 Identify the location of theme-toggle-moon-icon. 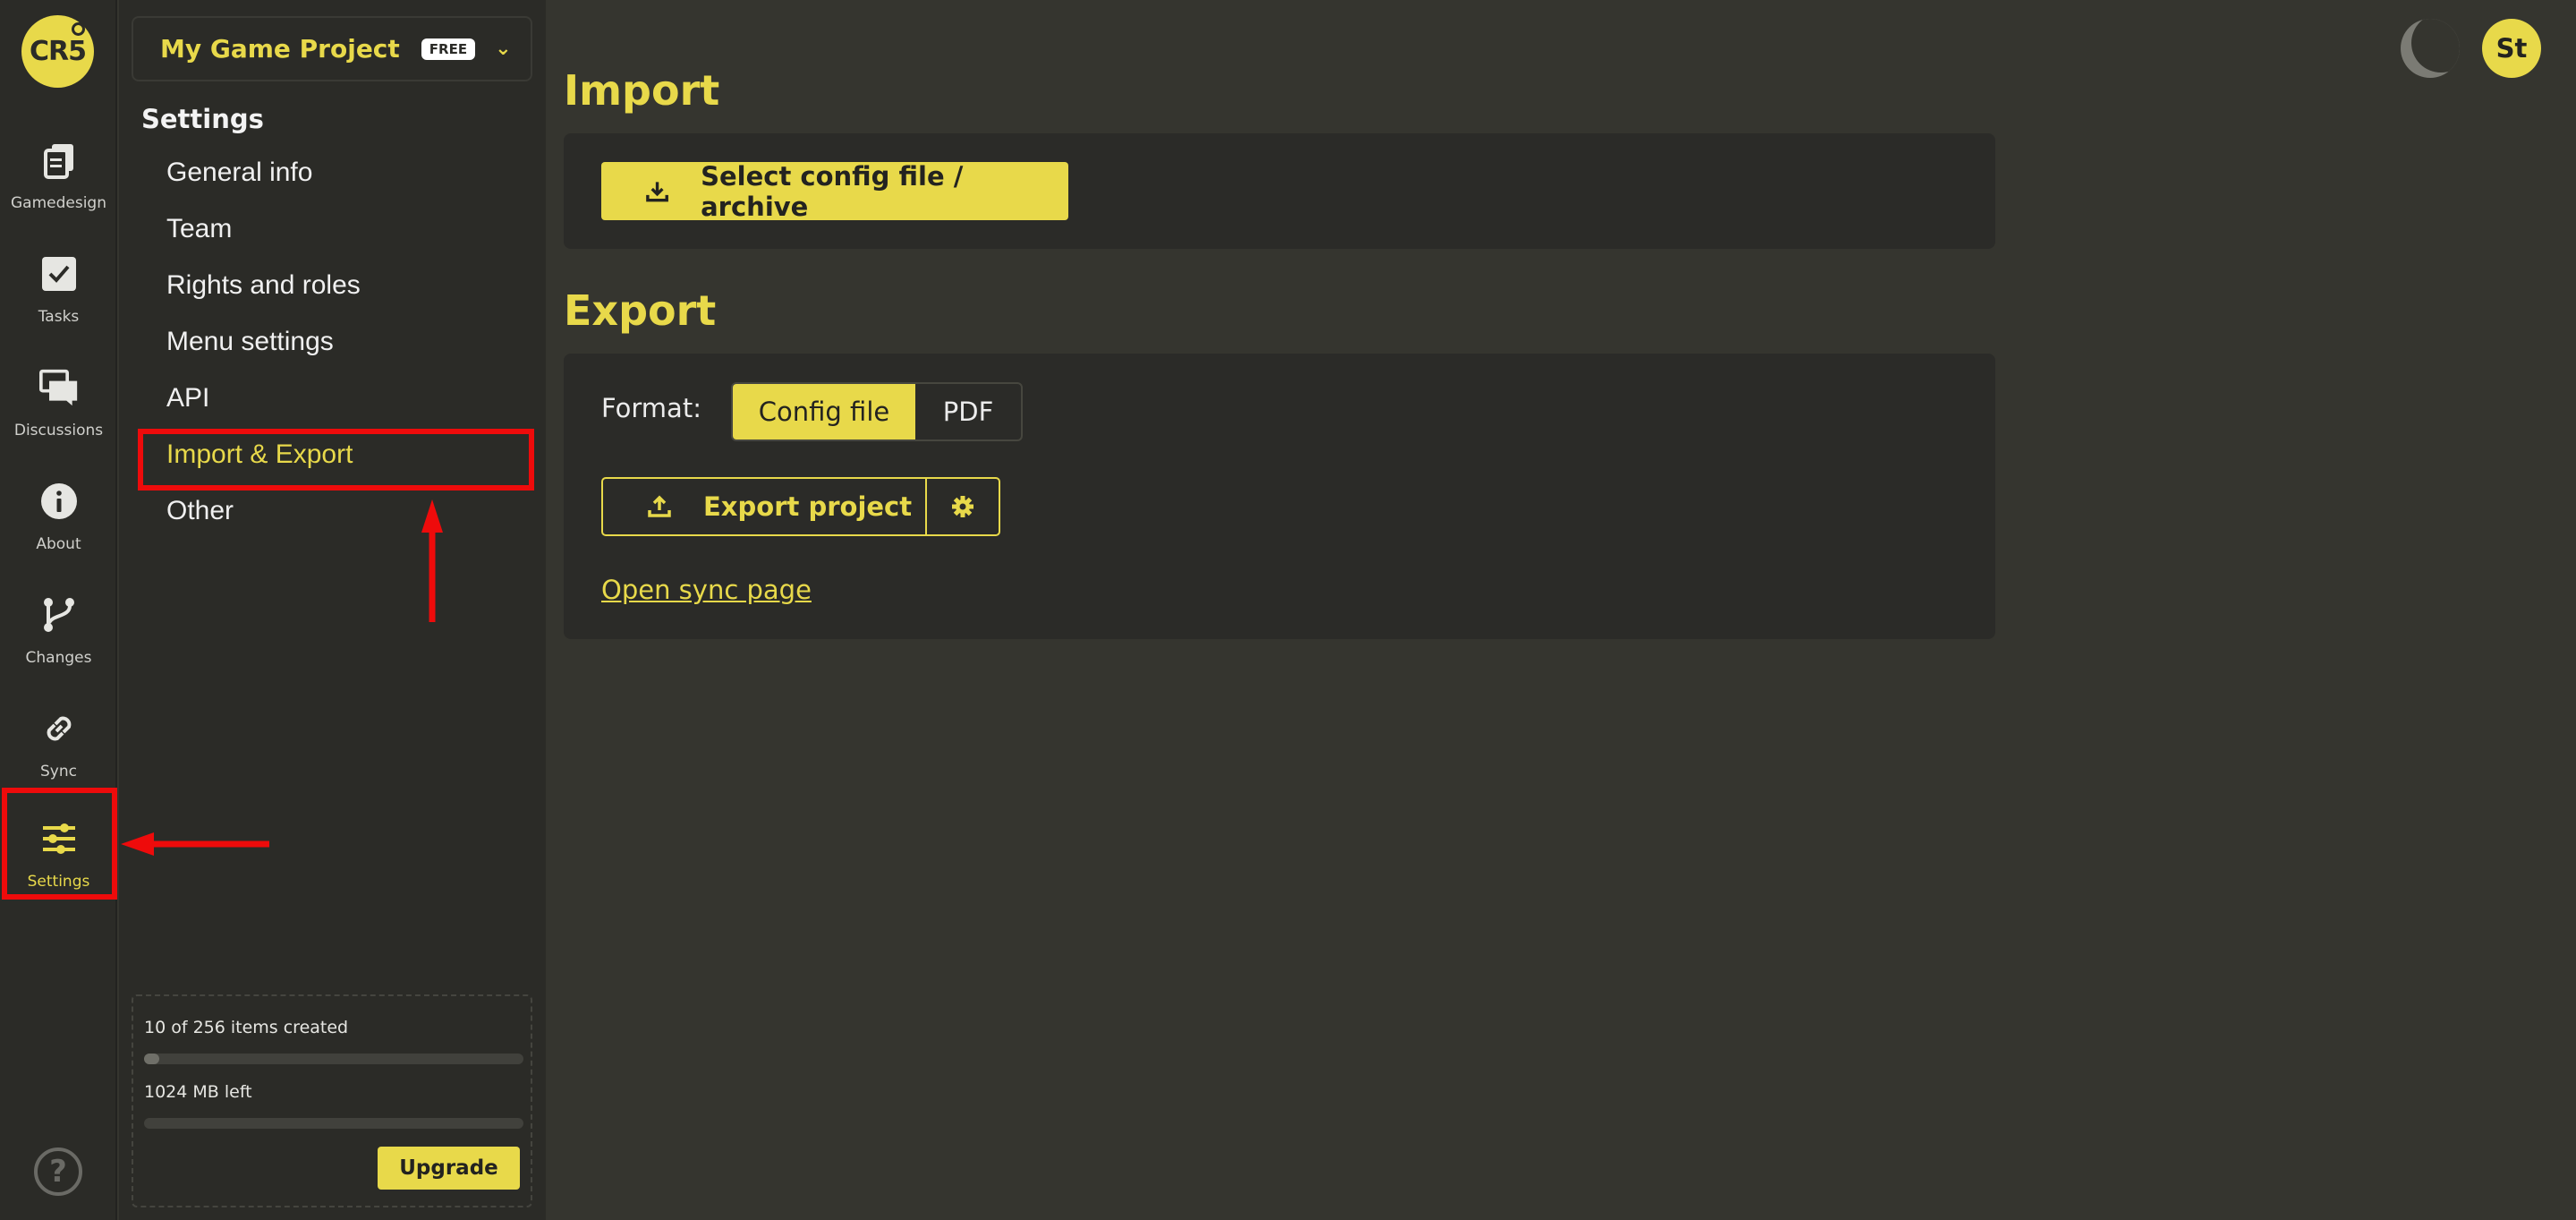
(2430, 49).